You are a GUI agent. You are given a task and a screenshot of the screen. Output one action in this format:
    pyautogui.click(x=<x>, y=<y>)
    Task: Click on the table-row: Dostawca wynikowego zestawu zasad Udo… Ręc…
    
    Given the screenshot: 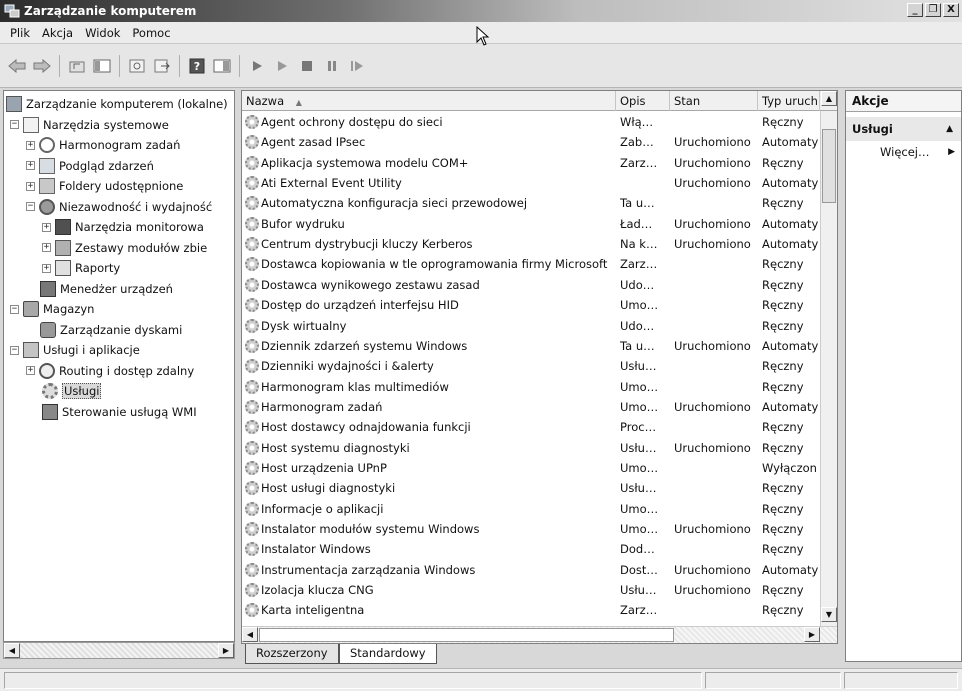 What is the action you would take?
    pyautogui.click(x=531, y=285)
    